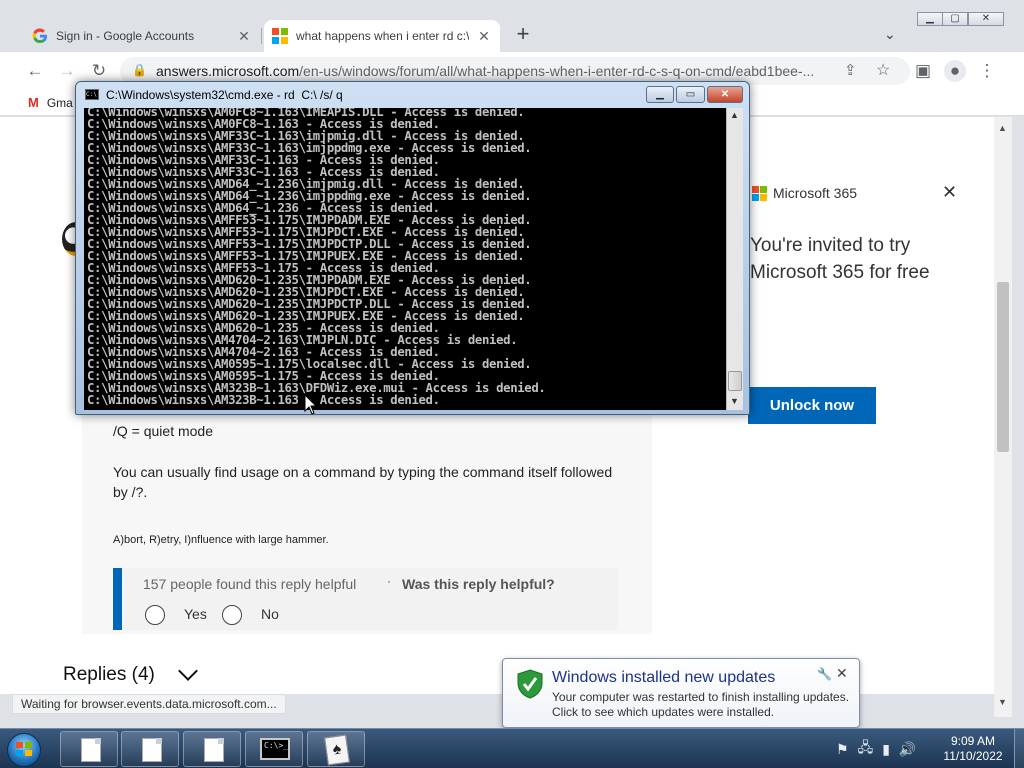 The image size is (1024, 768). What do you see at coordinates (973, 756) in the screenshot?
I see `clock-date: 11/10/2022` at bounding box center [973, 756].